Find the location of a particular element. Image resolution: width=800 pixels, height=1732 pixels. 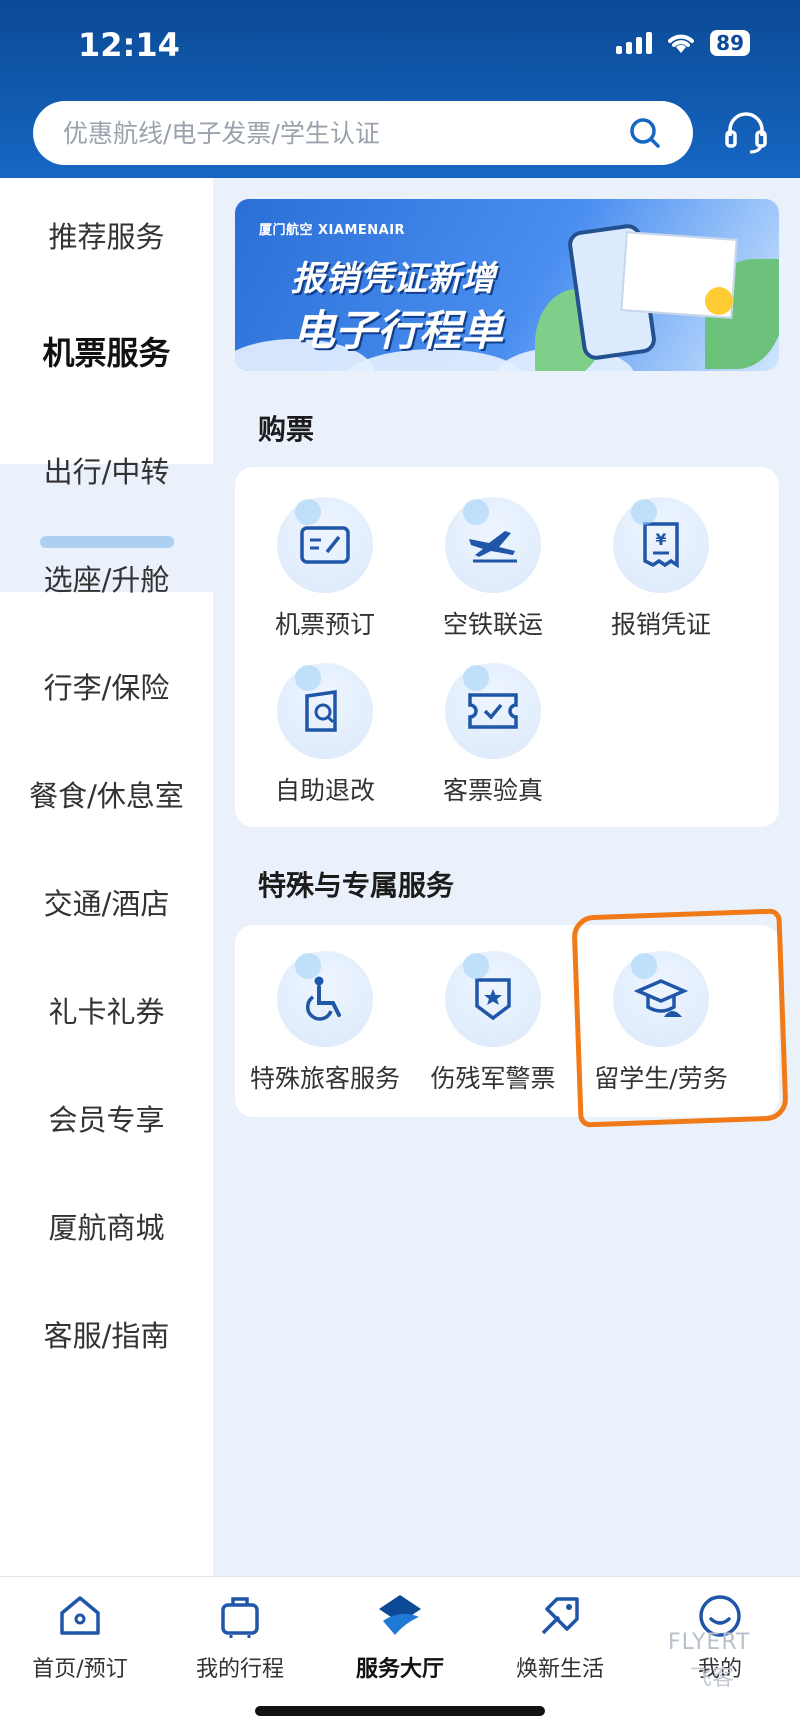

nav-lifestyle: 焕新生活 is located at coordinates (560, 1637).